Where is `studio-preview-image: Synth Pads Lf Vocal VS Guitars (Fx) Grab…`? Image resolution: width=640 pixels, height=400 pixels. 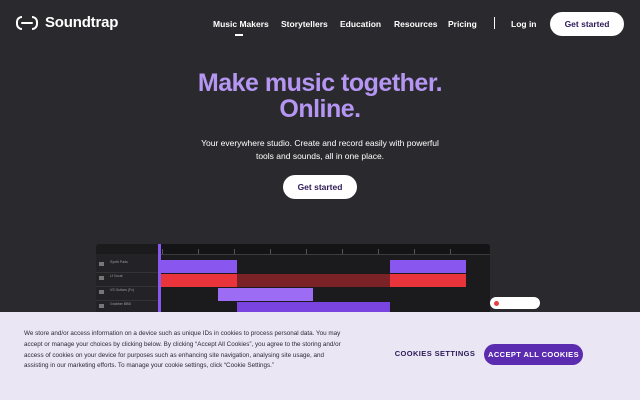 studio-preview-image: Synth Pads Lf Vocal VS Guitars (Fx) Grab… is located at coordinates (293, 279).